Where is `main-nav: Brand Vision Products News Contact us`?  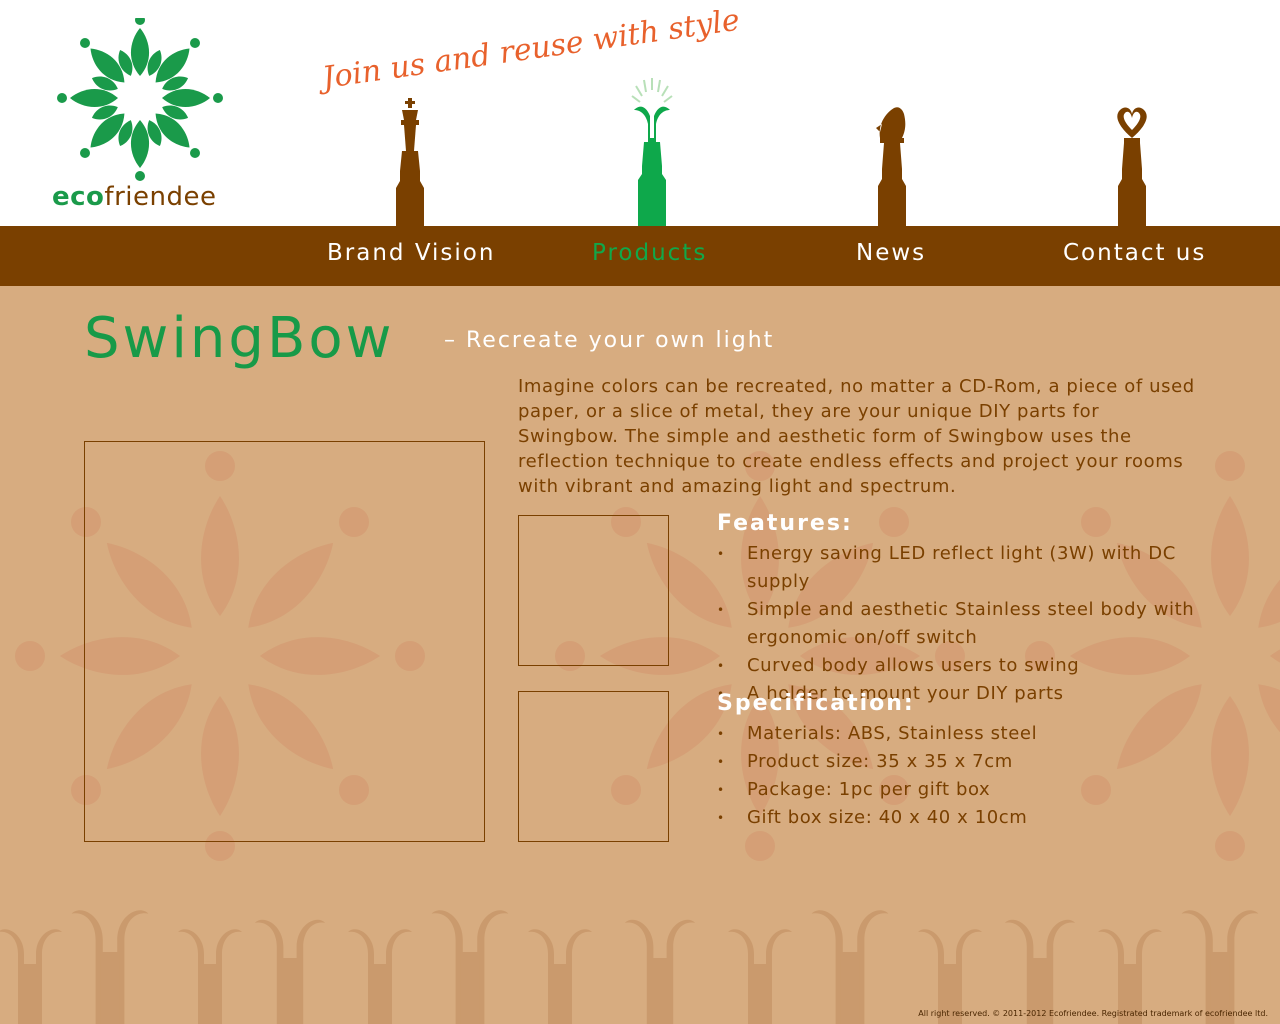 main-nav: Brand Vision Products News Contact us is located at coordinates (640, 256).